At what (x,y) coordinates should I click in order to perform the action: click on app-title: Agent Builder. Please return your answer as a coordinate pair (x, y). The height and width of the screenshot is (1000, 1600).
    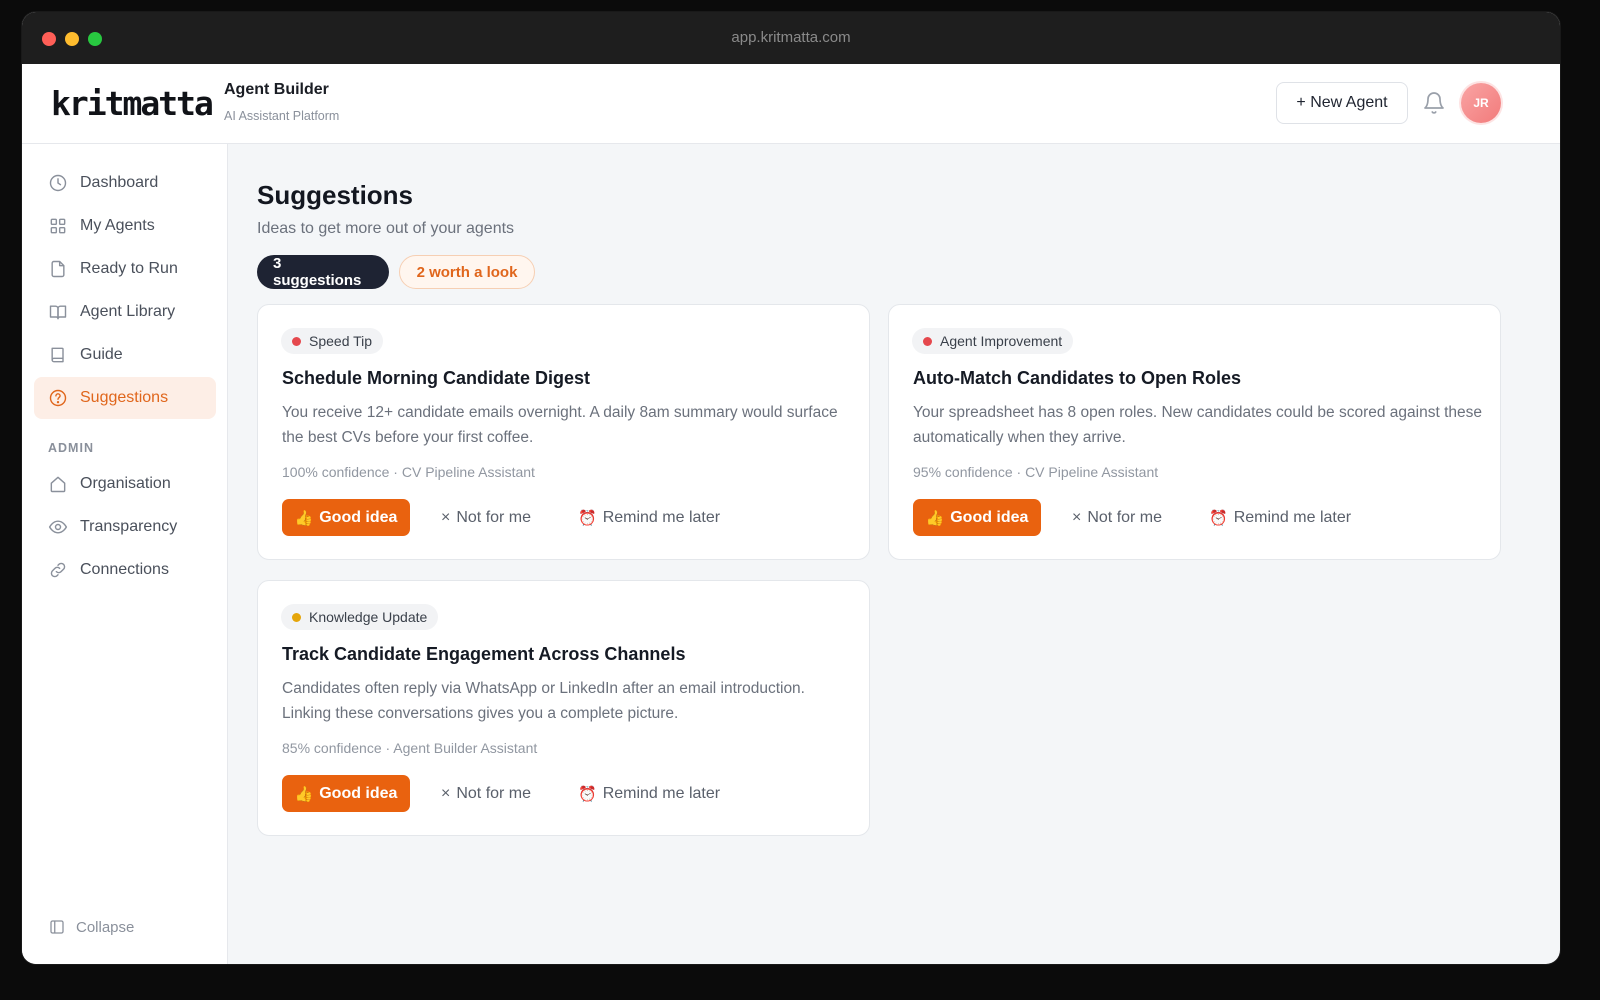
    Looking at the image, I should click on (276, 89).